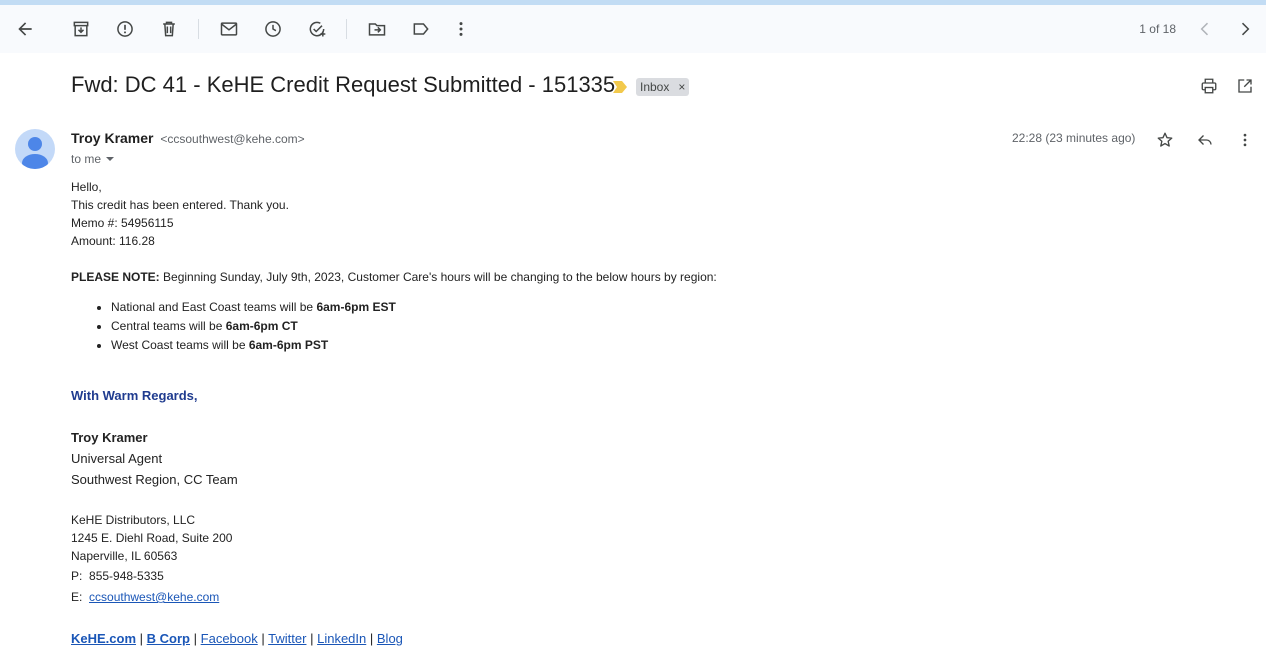  Describe the element at coordinates (261, 326) in the screenshot. I see `hours-value: 6am-6pm CT` at that location.